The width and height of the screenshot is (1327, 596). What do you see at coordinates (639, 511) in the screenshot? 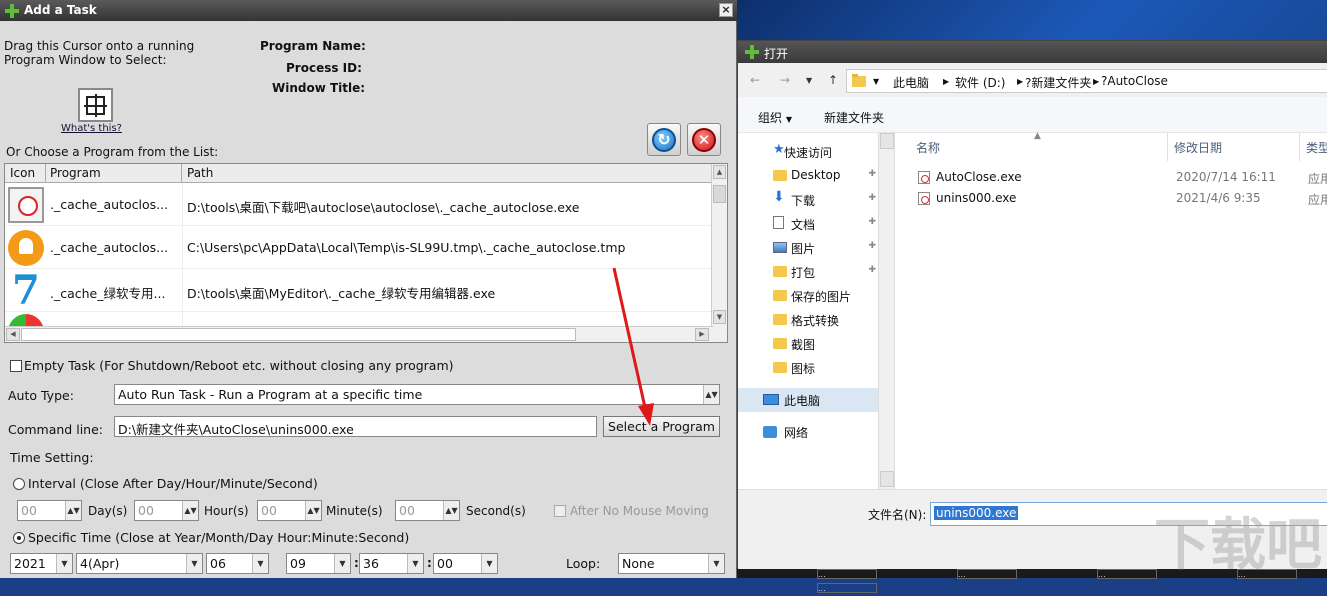
I see `after-no-mouse-label: After No Mouse Moving` at bounding box center [639, 511].